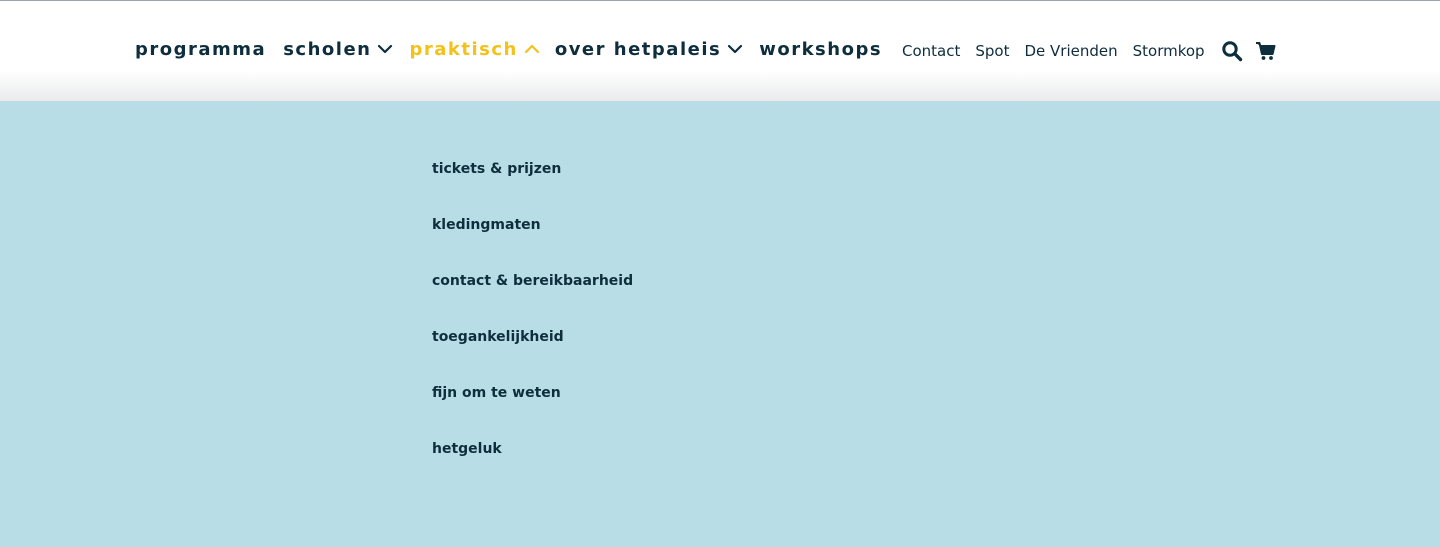  I want to click on nav-item-label: scholen, so click(327, 49).